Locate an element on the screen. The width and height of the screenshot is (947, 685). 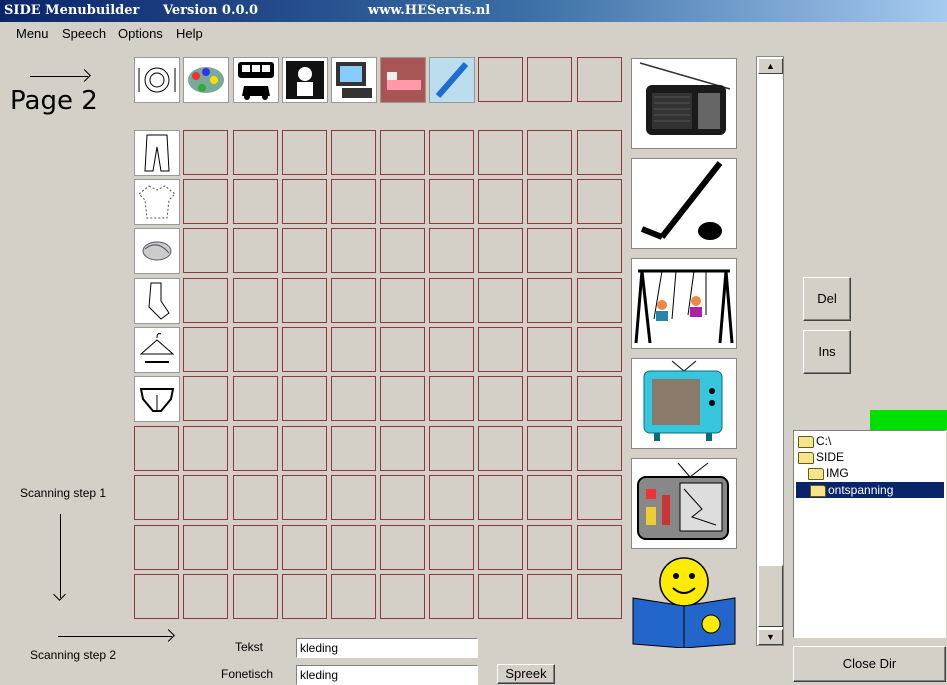
tv-icon is located at coordinates (684, 403).